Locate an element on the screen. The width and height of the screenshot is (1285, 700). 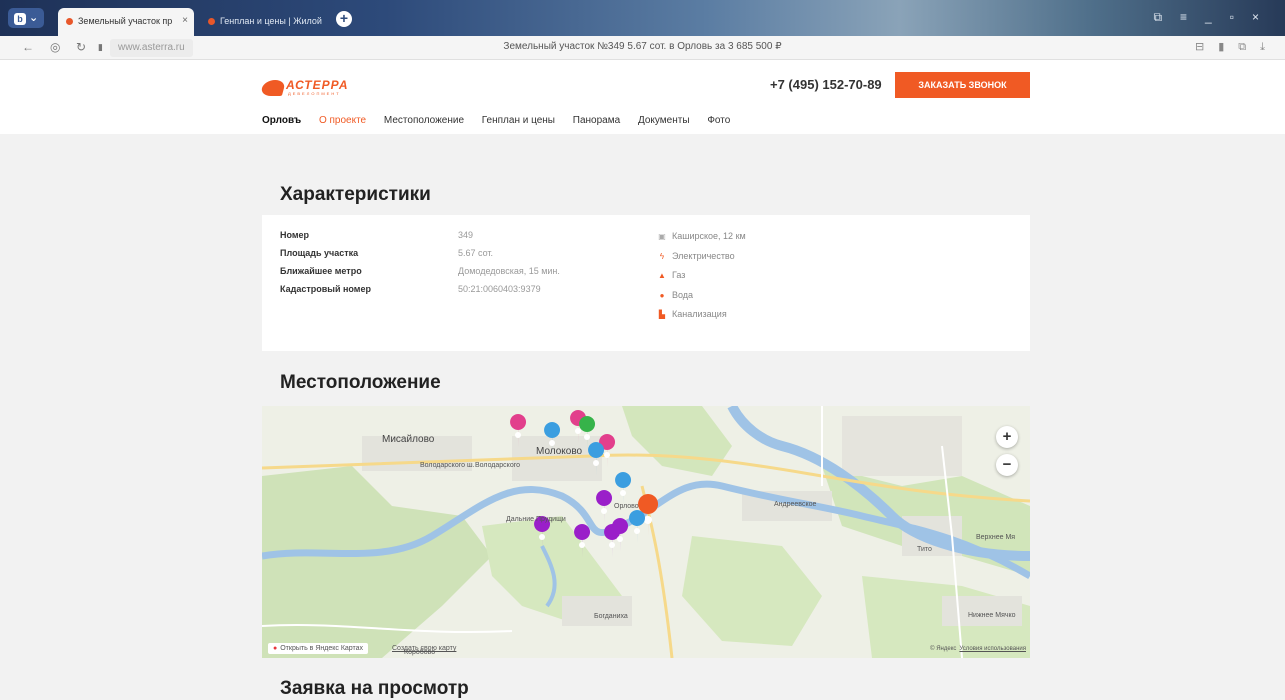
terms-link: Условия использования is located at coordinates (992, 649).